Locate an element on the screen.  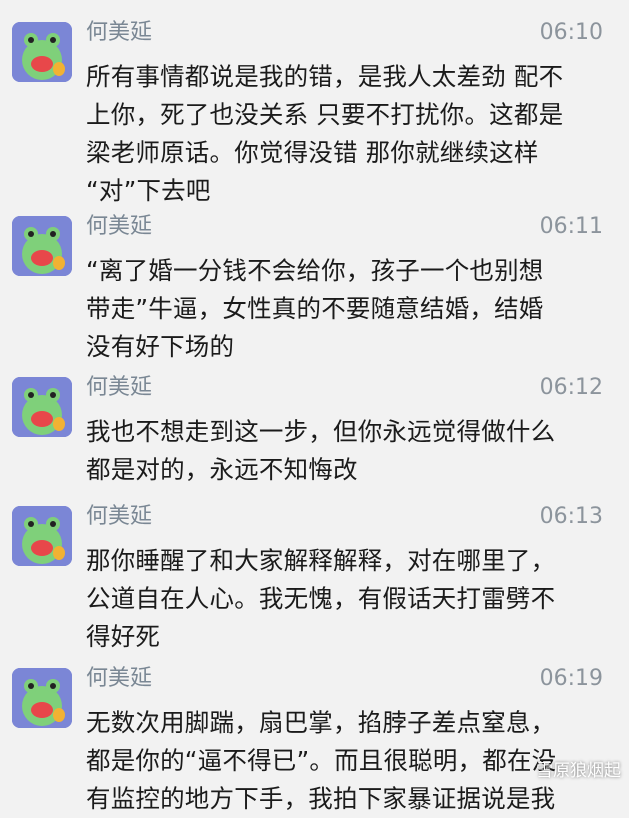
message-time: 06:13 is located at coordinates (571, 516).